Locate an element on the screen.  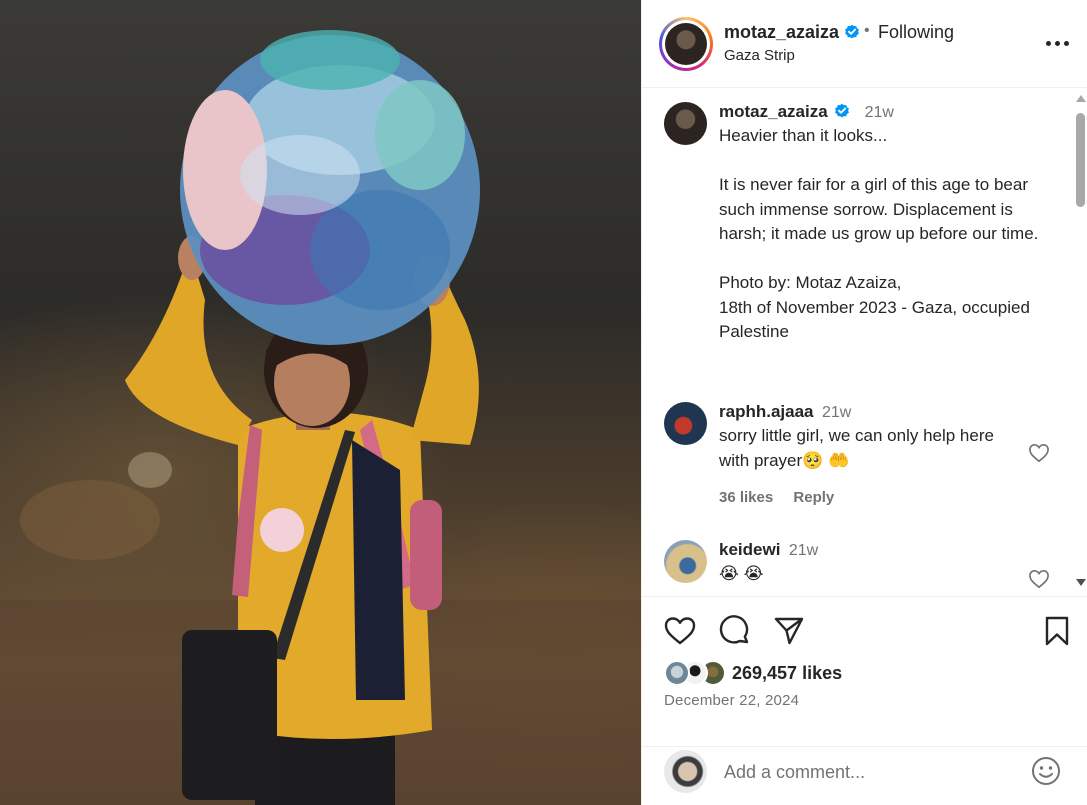
post-location: Gaza Strip is located at coordinates (759, 55).